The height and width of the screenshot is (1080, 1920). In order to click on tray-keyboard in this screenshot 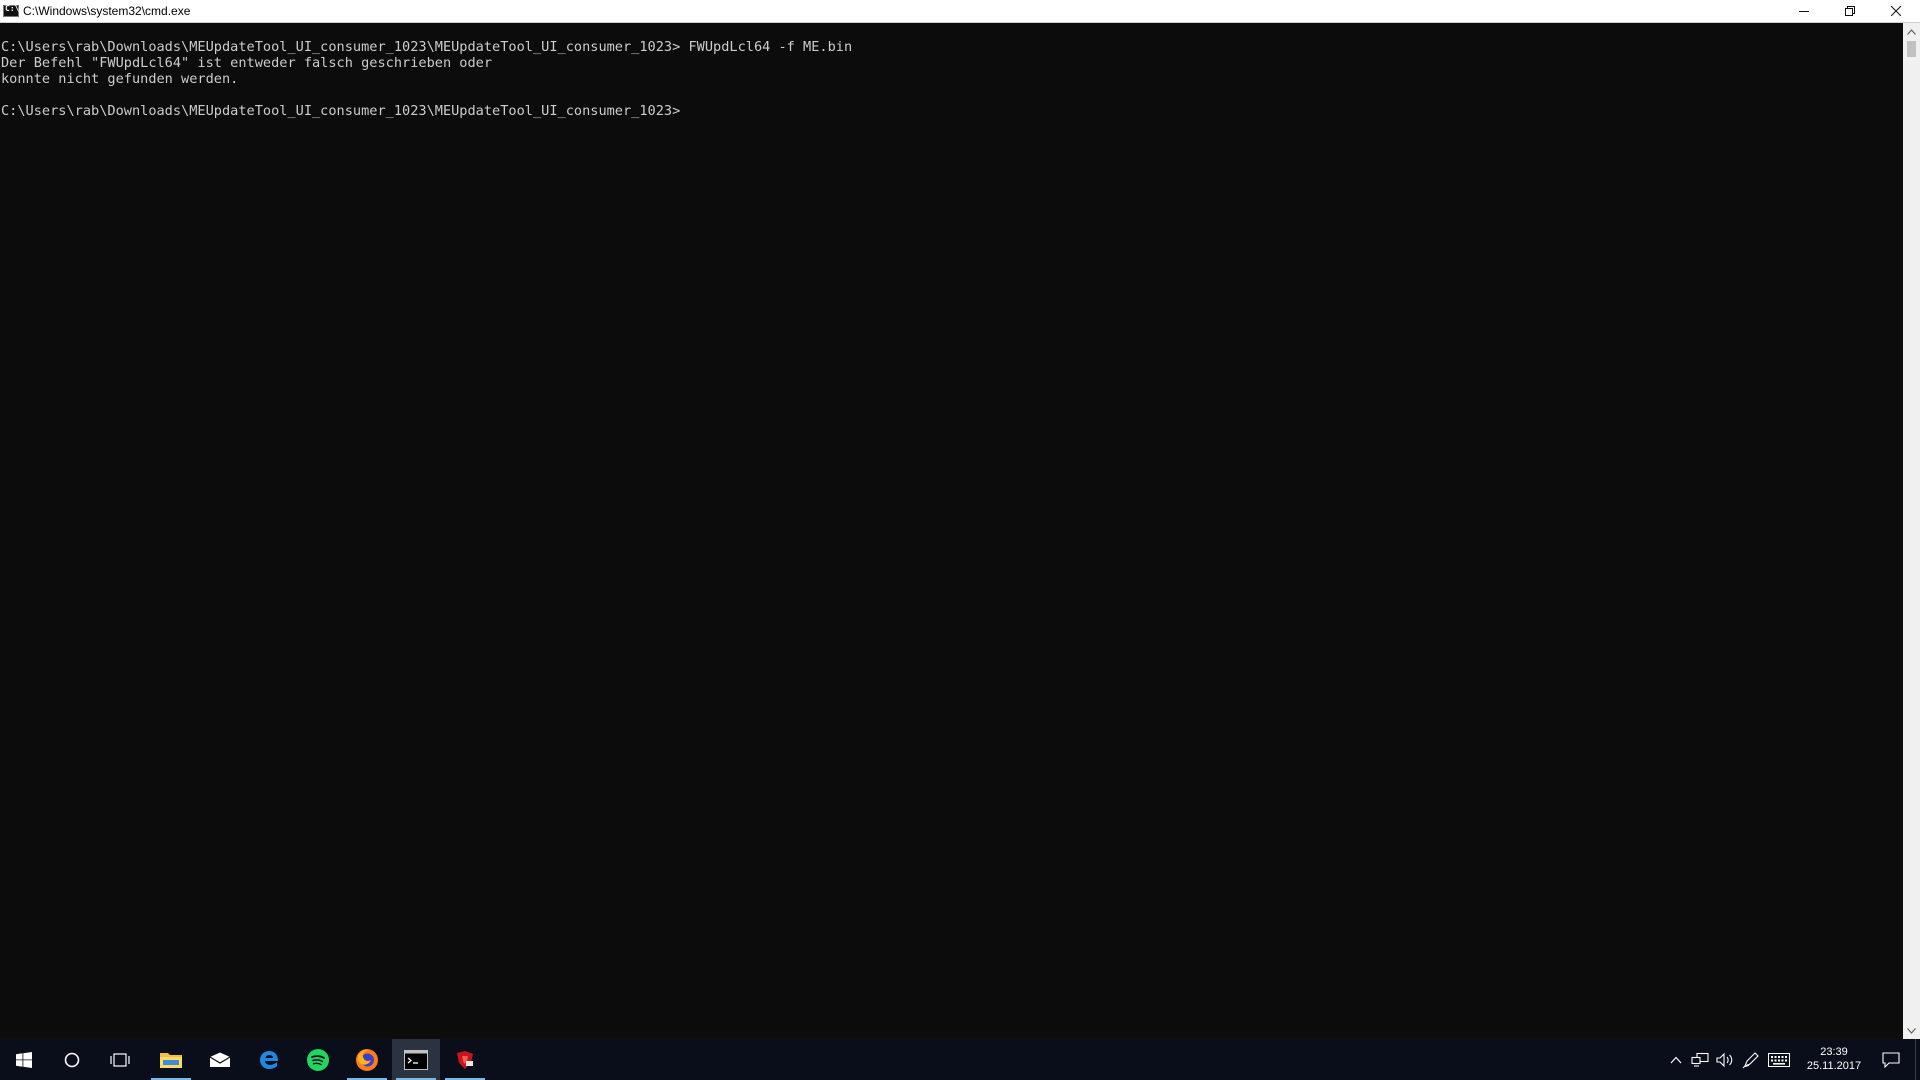, I will do `click(1779, 1059)`.